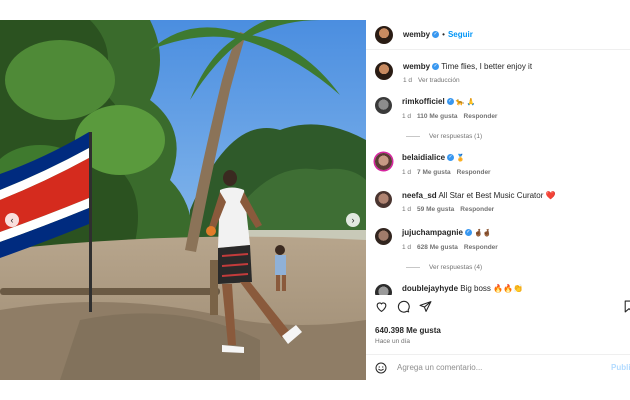 This screenshot has height=400, width=630. What do you see at coordinates (460, 34) in the screenshot?
I see `follow-button: Seguir` at bounding box center [460, 34].